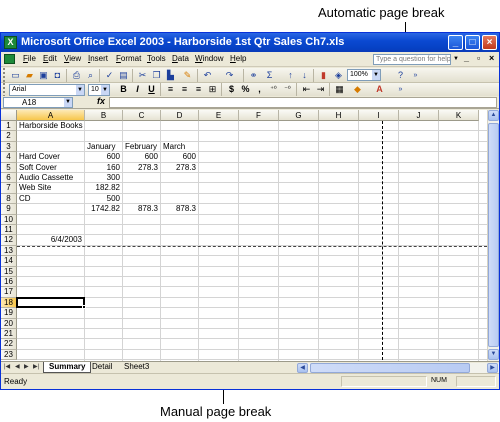 Image resolution: width=500 pixels, height=422 pixels. I want to click on cell-c3: February, so click(141, 147).